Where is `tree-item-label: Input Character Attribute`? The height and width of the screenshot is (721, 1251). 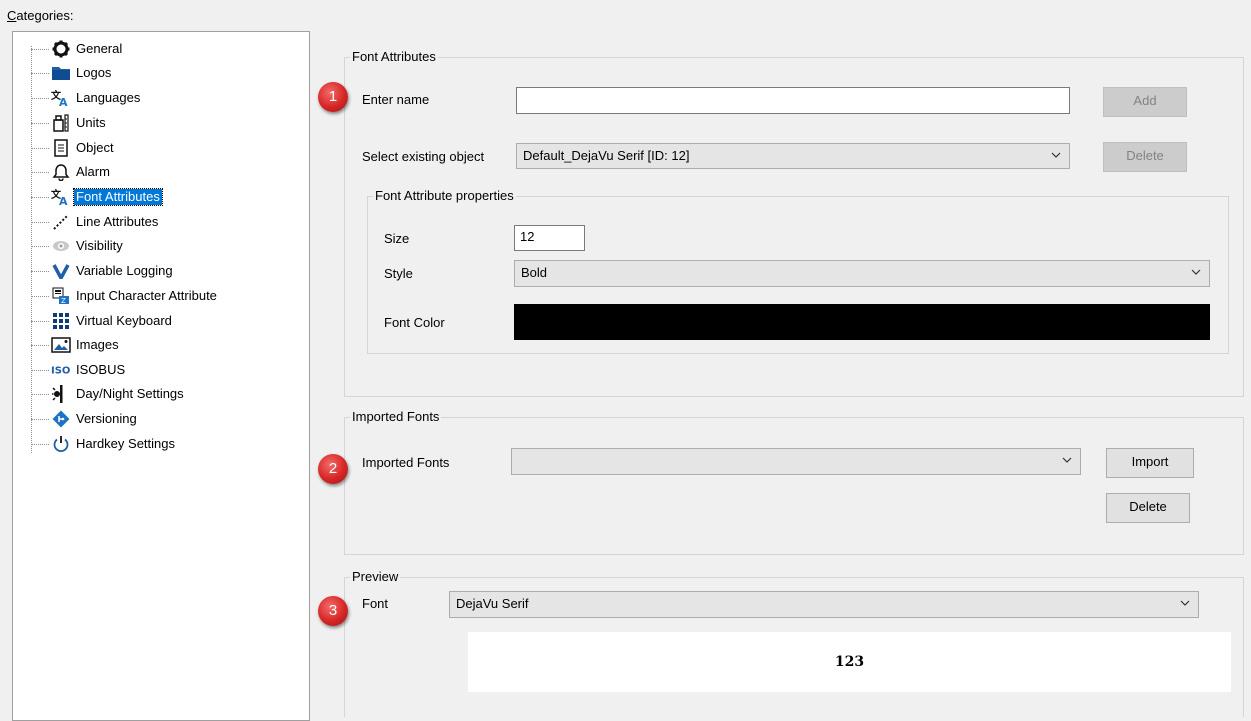 tree-item-label: Input Character Attribute is located at coordinates (146, 295).